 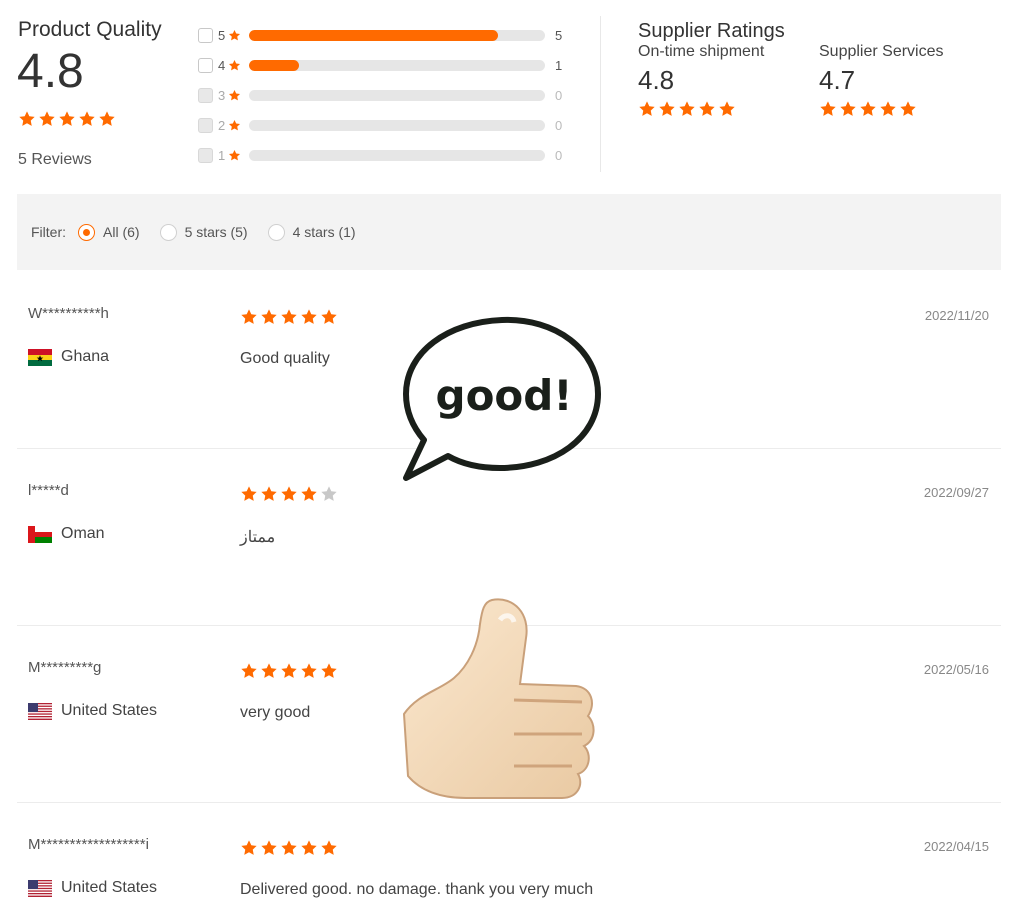 I want to click on distribution-row-3: 3 0, so click(x=388, y=95).